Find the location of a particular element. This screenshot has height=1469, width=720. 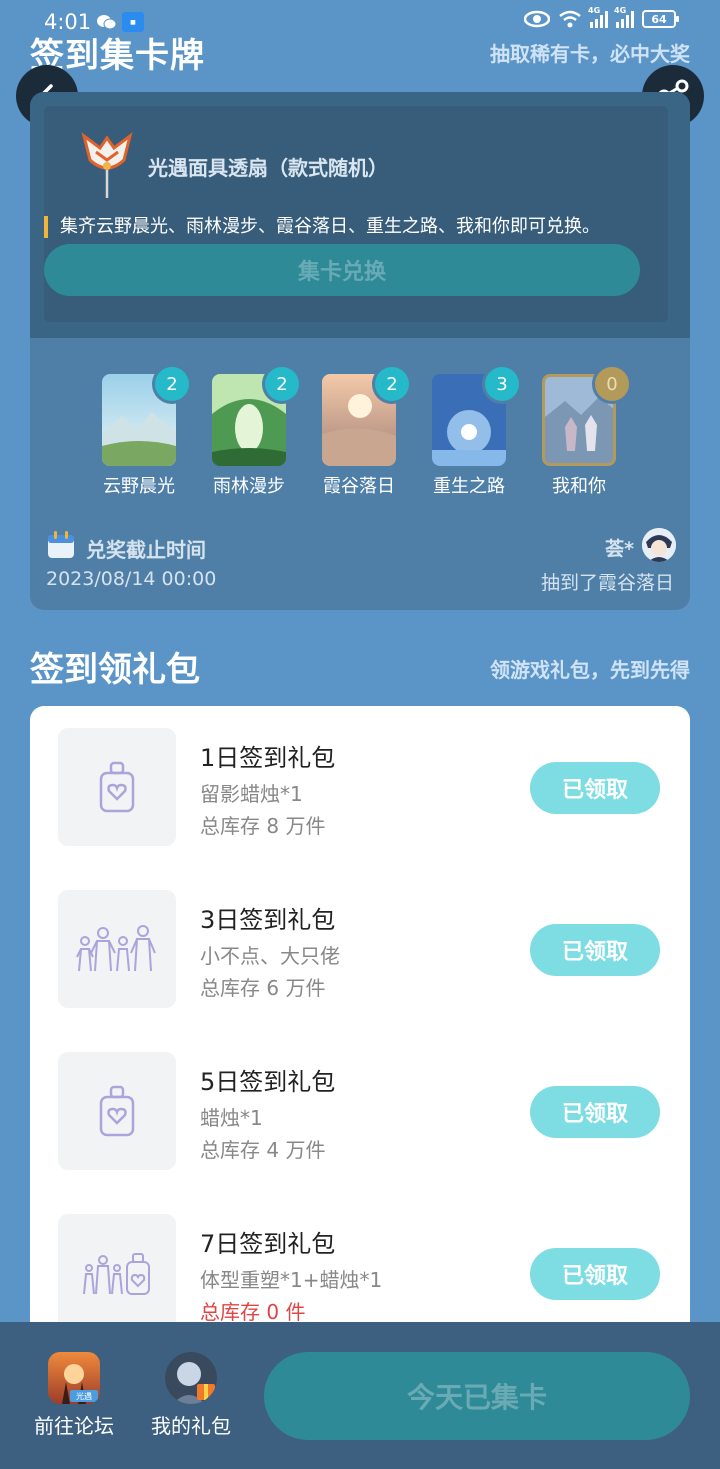

card-list: 2 云野晨光 2 雨林漫步 2 霞谷落日 3 重生之路 0 我和你 is located at coordinates (367, 431).